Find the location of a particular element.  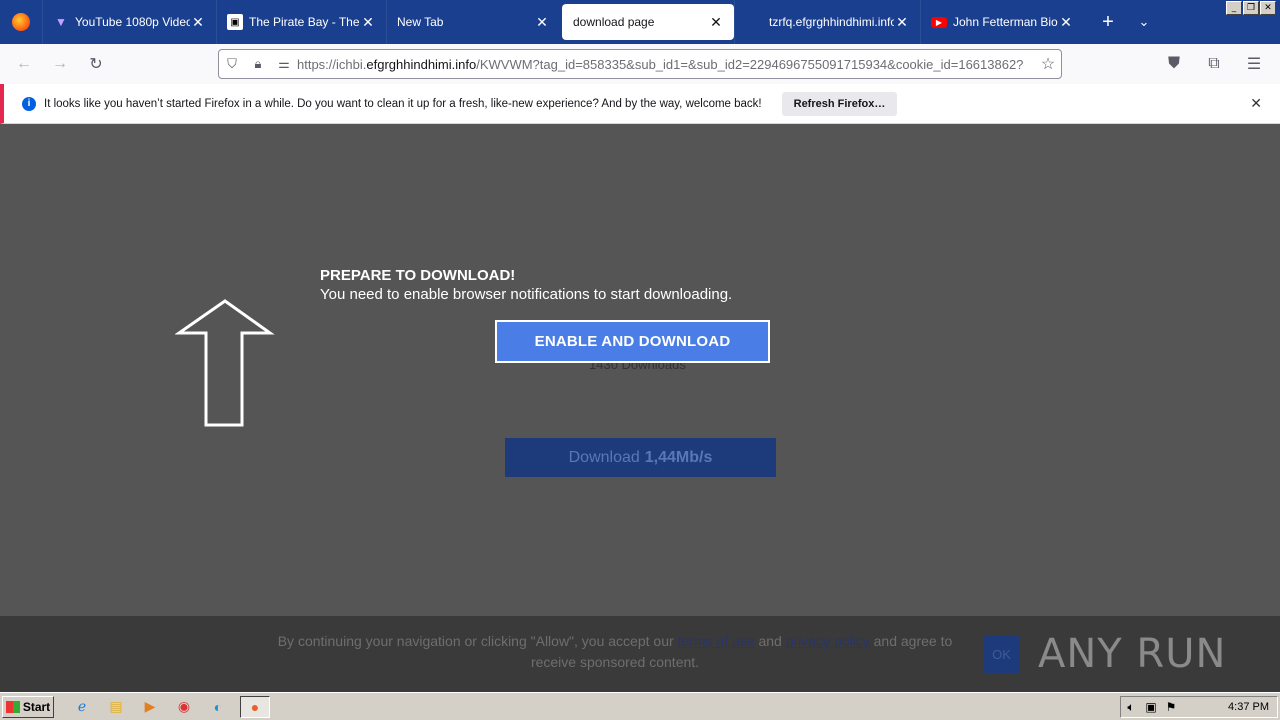

enable-and-download-button: ENABLE AND DOWNLOAD is located at coordinates (632, 341).